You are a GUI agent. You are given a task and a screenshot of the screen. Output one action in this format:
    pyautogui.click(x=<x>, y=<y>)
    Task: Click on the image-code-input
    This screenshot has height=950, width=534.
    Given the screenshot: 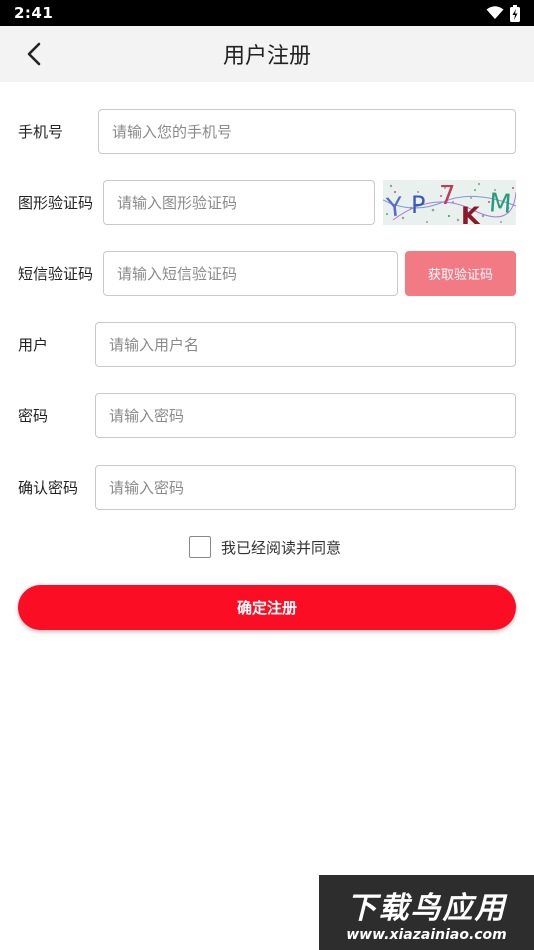 What is the action you would take?
    pyautogui.click(x=239, y=202)
    